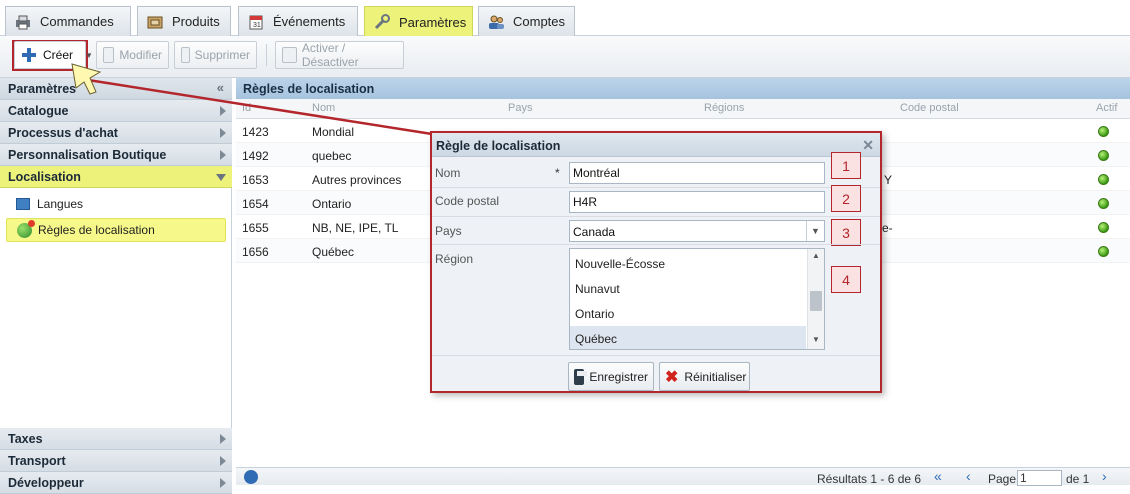 This screenshot has width=1130, height=494. I want to click on sidebar-item-regles-localisation: Règles de localisation, so click(116, 230).